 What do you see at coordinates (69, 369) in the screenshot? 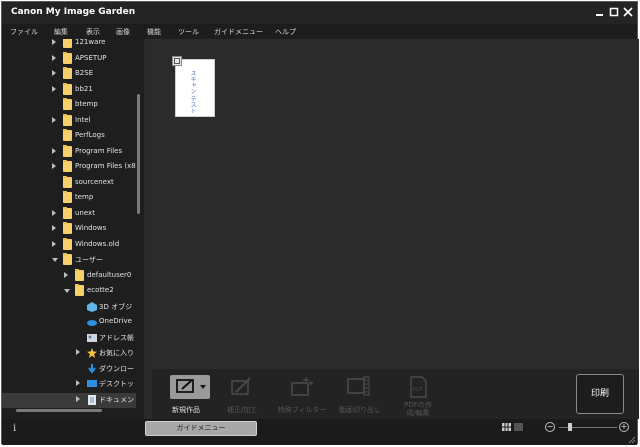
I see `tree-item: ダウンロー` at bounding box center [69, 369].